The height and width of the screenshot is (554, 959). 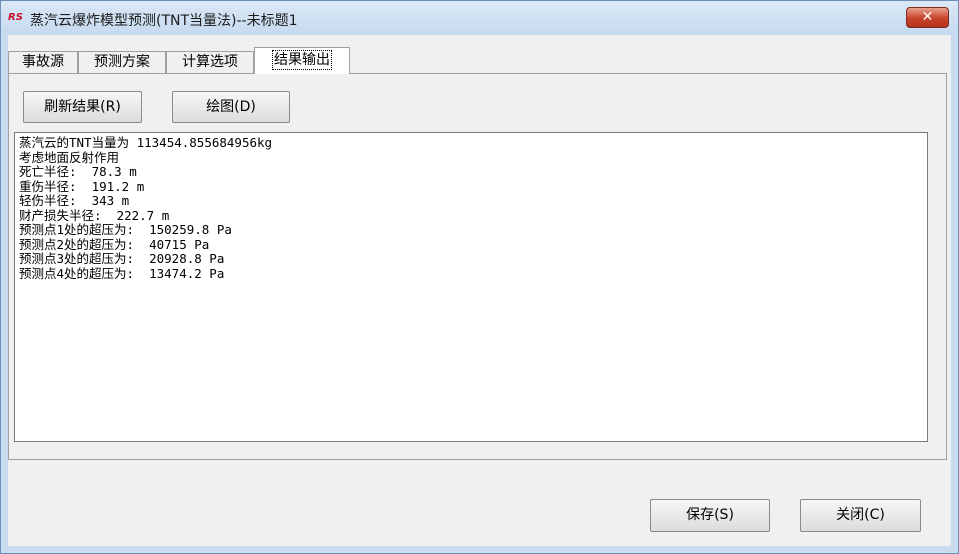 I want to click on window-title: 蒸汽云爆炸模型预测(TNT当量法)--未标题1, so click(x=164, y=21).